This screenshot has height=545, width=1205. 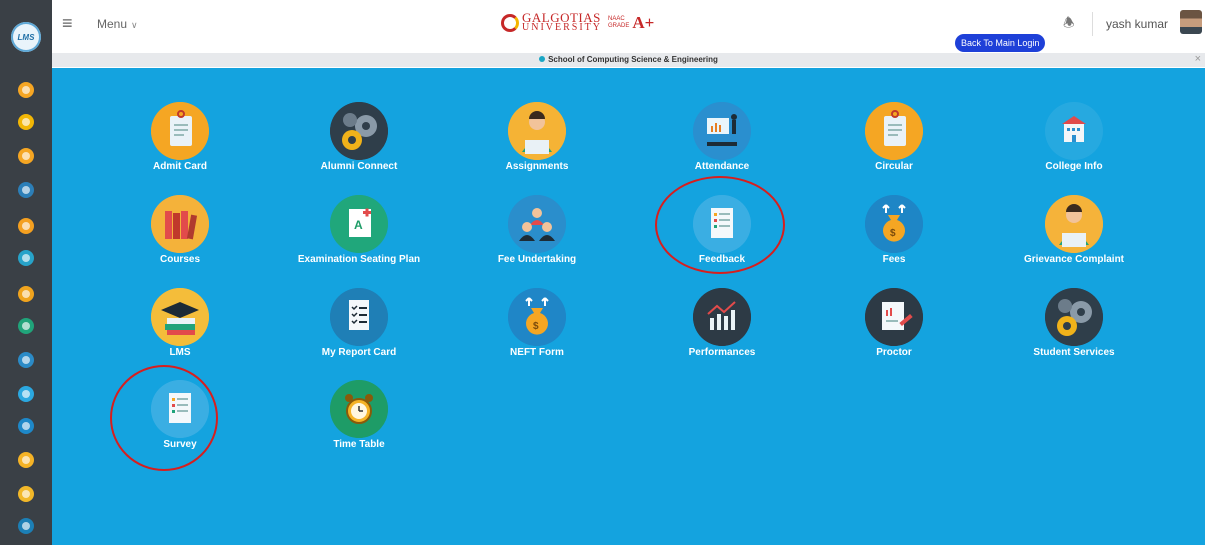 What do you see at coordinates (26, 272) in the screenshot?
I see `side-rail: LMS` at bounding box center [26, 272].